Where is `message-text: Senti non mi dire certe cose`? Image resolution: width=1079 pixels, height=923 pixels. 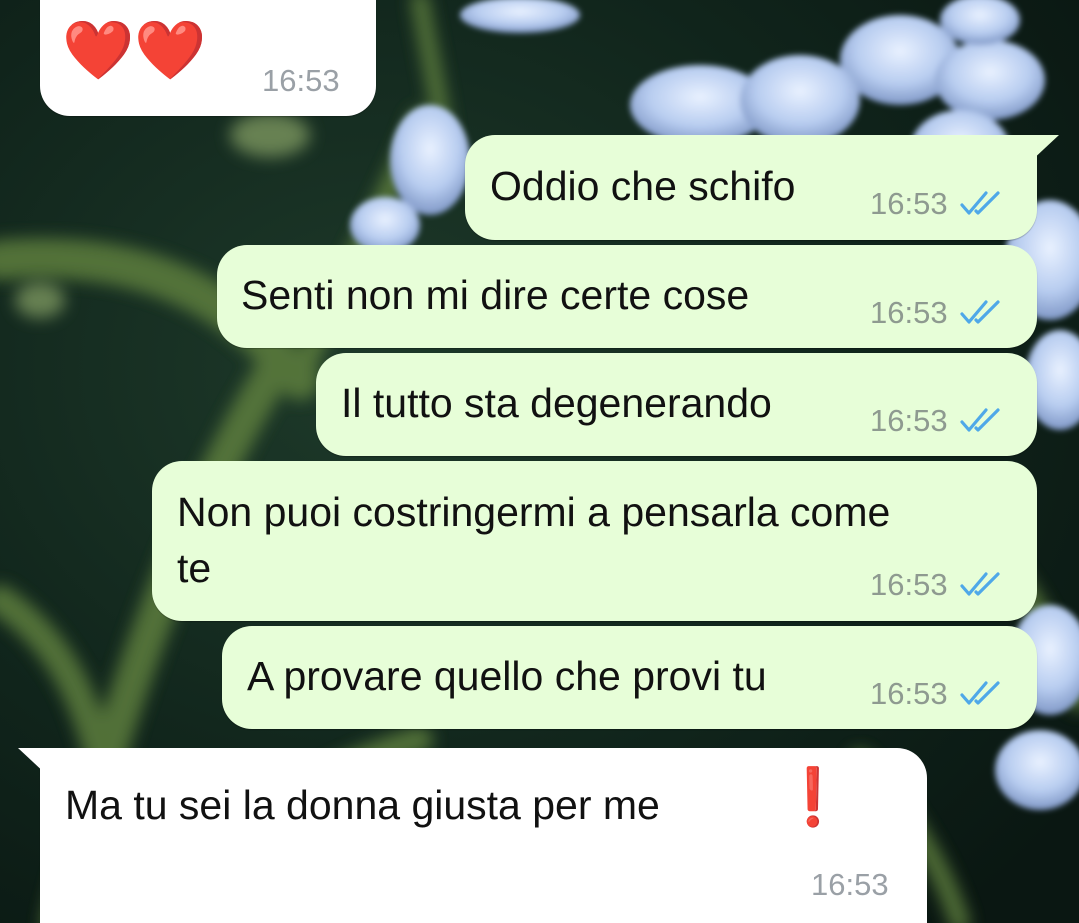 message-text: Senti non mi dire certe cose is located at coordinates (495, 295).